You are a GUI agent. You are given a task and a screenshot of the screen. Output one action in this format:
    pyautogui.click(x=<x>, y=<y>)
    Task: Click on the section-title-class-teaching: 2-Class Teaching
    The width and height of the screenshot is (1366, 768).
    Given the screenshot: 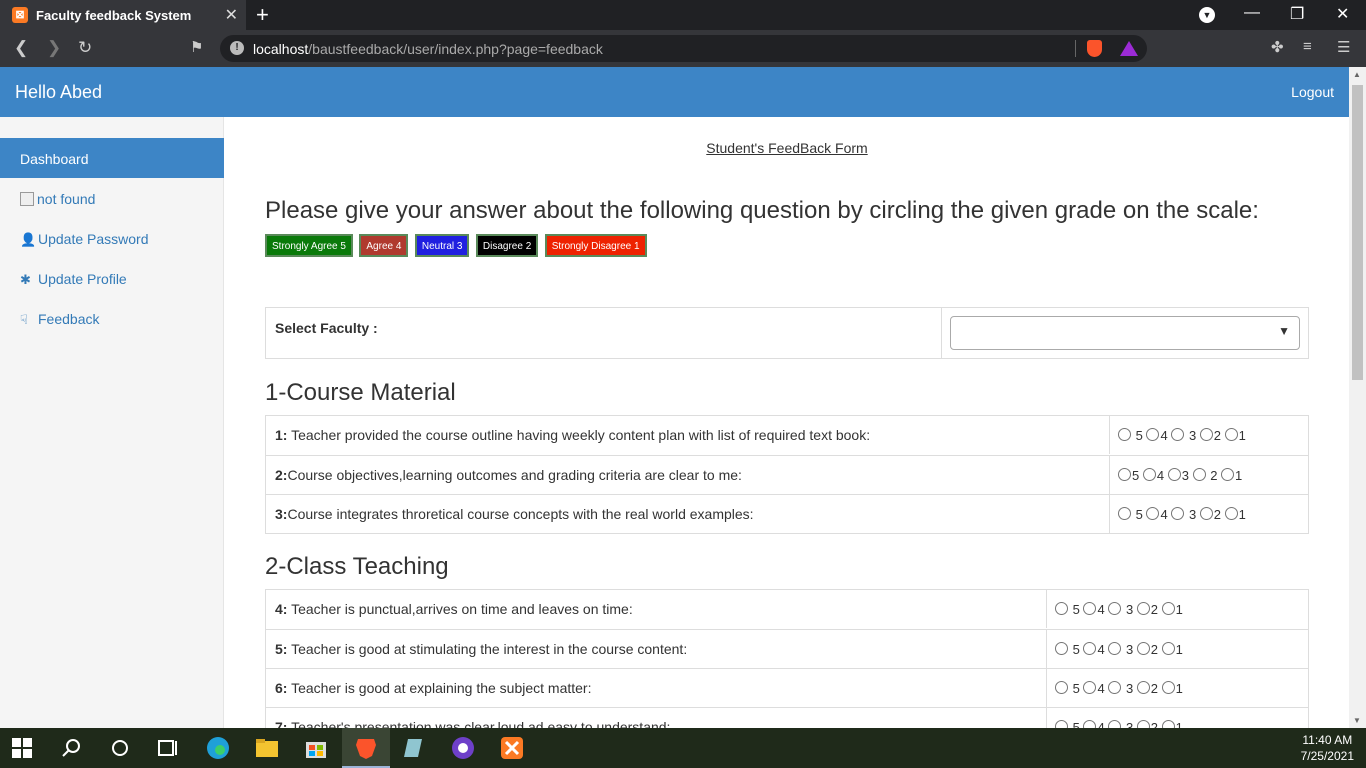 What is the action you would take?
    pyautogui.click(x=357, y=566)
    